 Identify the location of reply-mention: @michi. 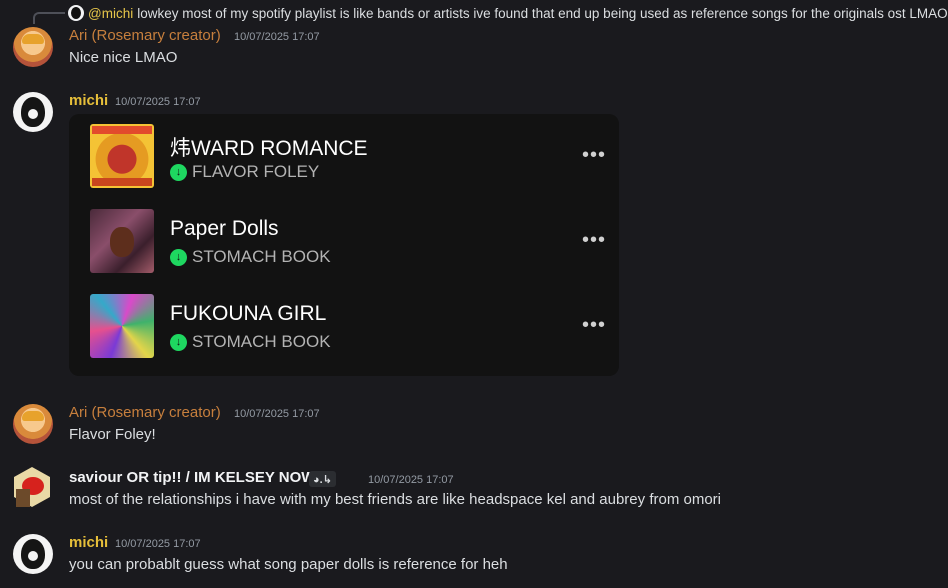
(110, 13).